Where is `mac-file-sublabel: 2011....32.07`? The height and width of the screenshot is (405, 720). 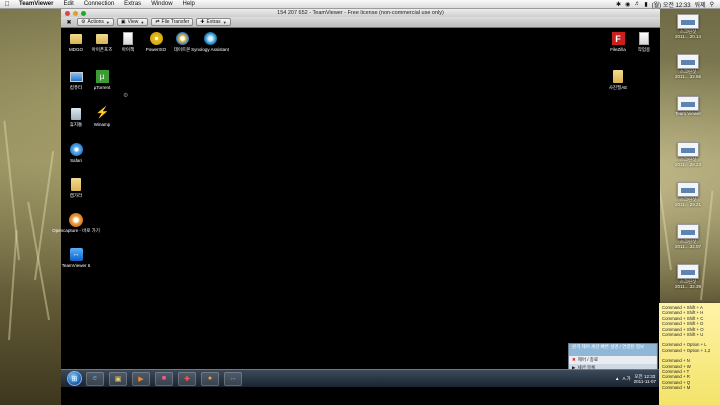
mac-file-sublabel: 2011....32.07 is located at coordinates (688, 246).